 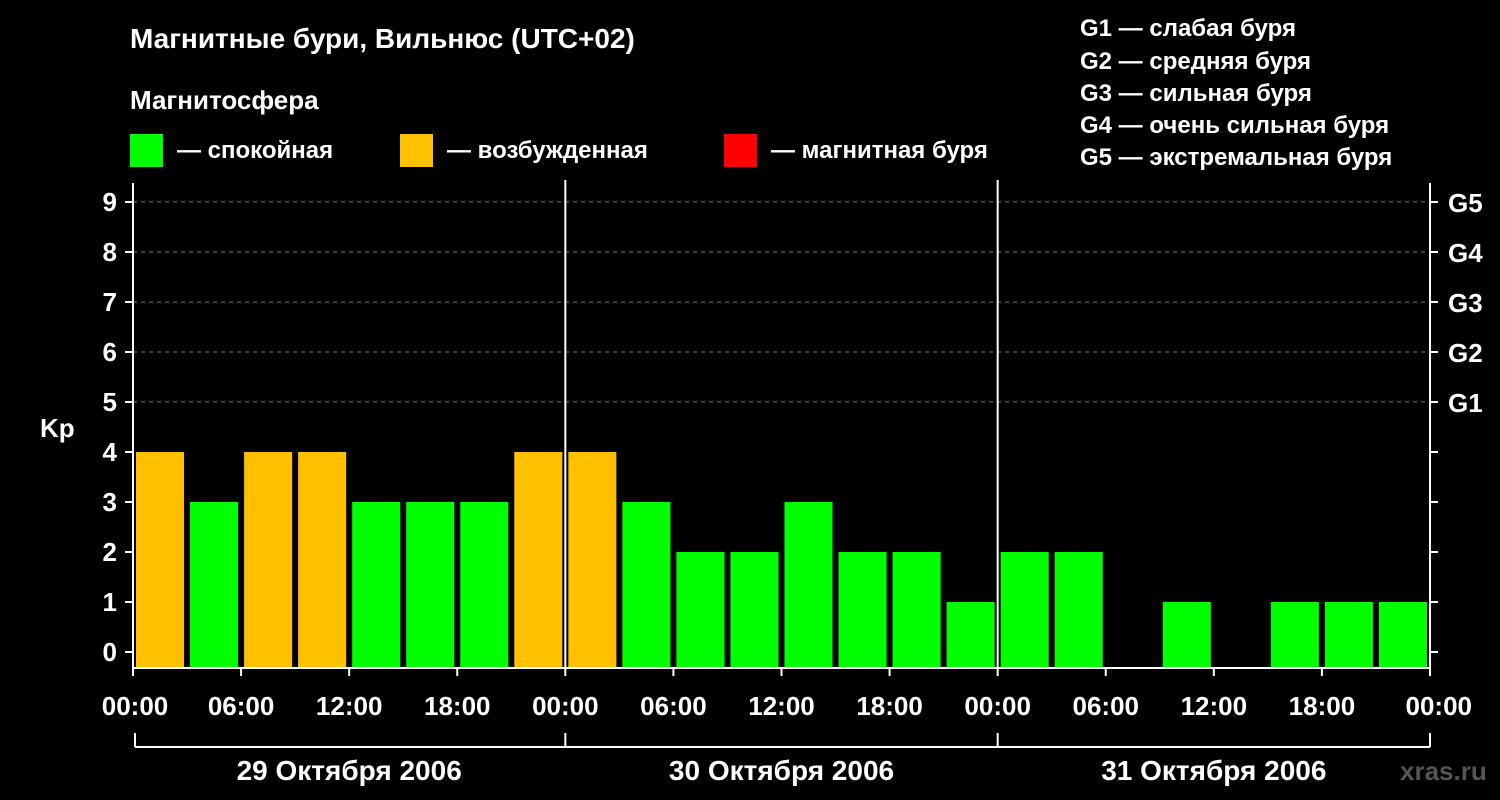 What do you see at coordinates (110, 602) in the screenshot?
I see `y-tick-label-1: 1` at bounding box center [110, 602].